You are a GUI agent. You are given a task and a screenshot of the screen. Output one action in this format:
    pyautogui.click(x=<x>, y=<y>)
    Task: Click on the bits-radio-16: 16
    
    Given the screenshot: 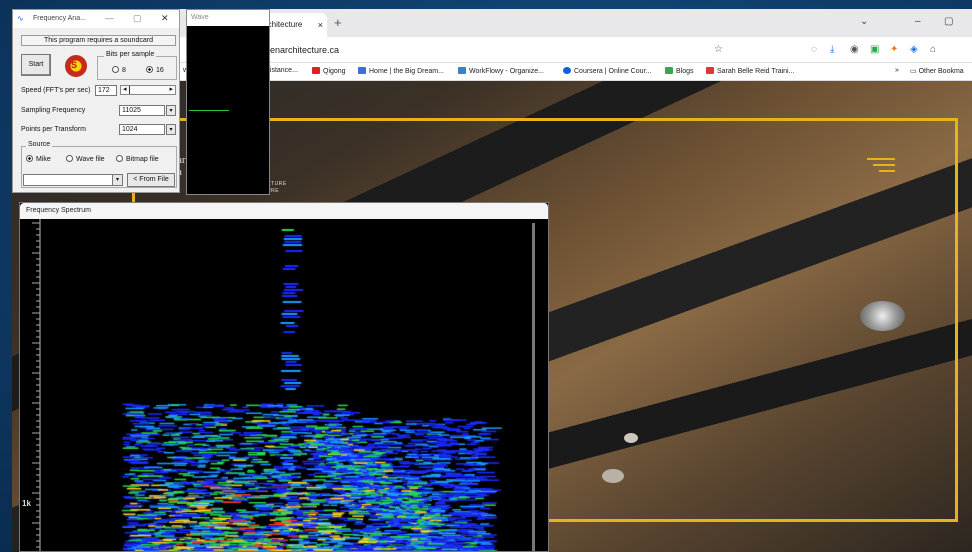 What is the action you would take?
    pyautogui.click(x=155, y=70)
    